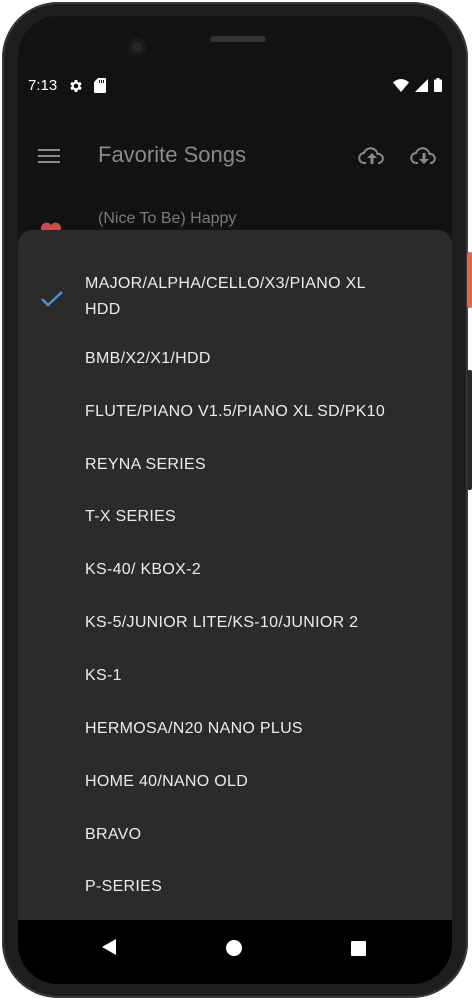  I want to click on battery-icon, so click(438, 85).